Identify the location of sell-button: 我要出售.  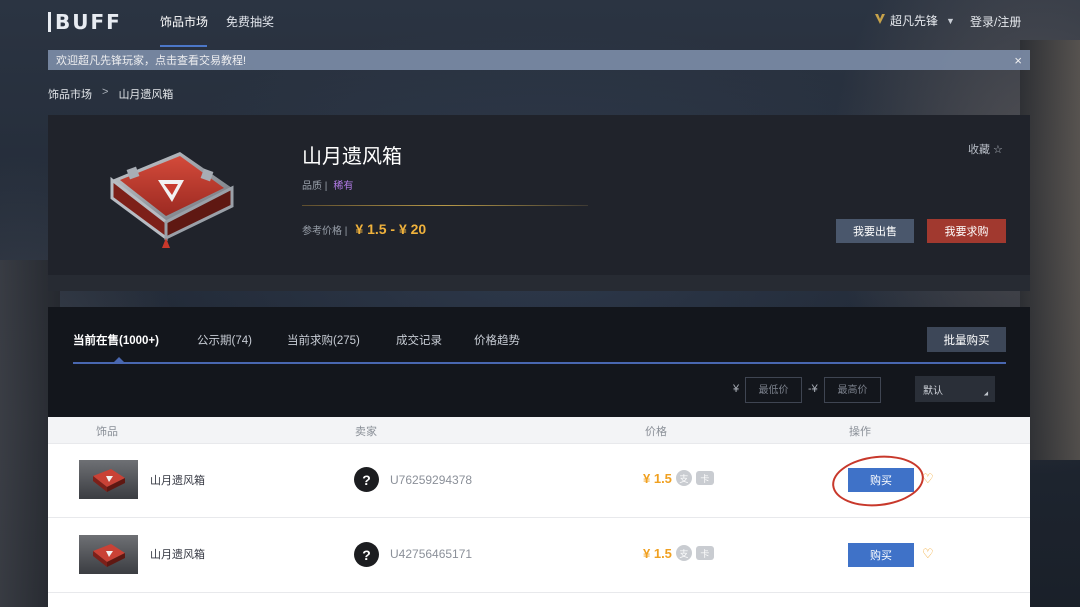
(875, 231).